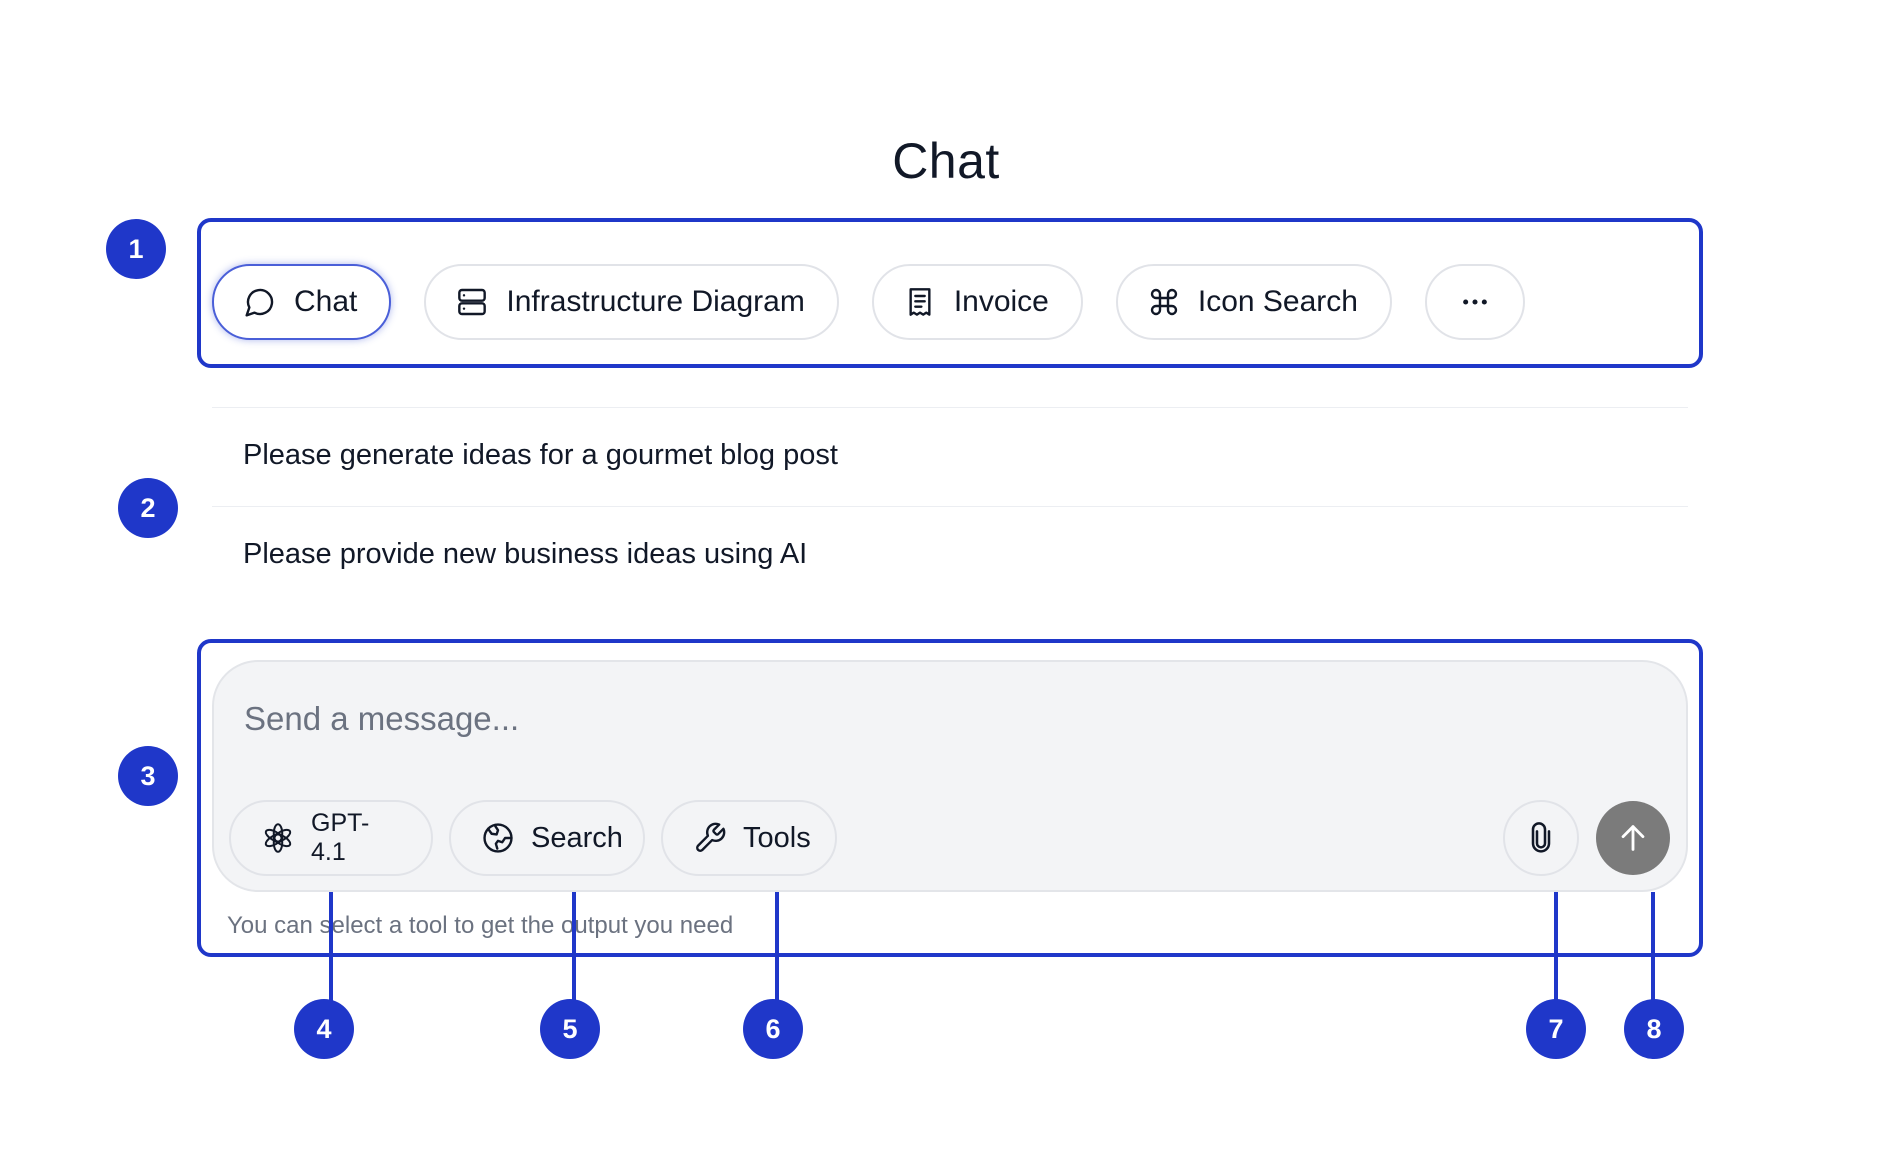 The image size is (1892, 1152). I want to click on tab-label: Invoice, so click(1001, 301).